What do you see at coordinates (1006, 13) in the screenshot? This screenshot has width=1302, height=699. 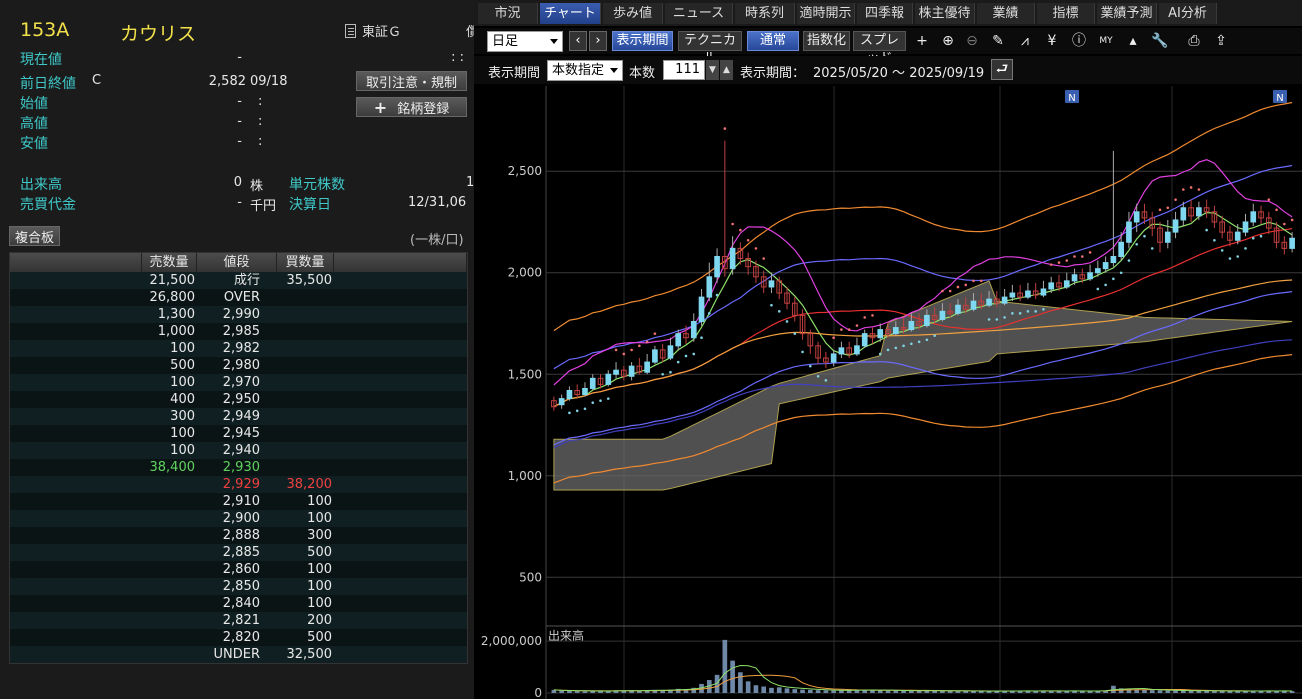 I see `tab-8: 業績` at bounding box center [1006, 13].